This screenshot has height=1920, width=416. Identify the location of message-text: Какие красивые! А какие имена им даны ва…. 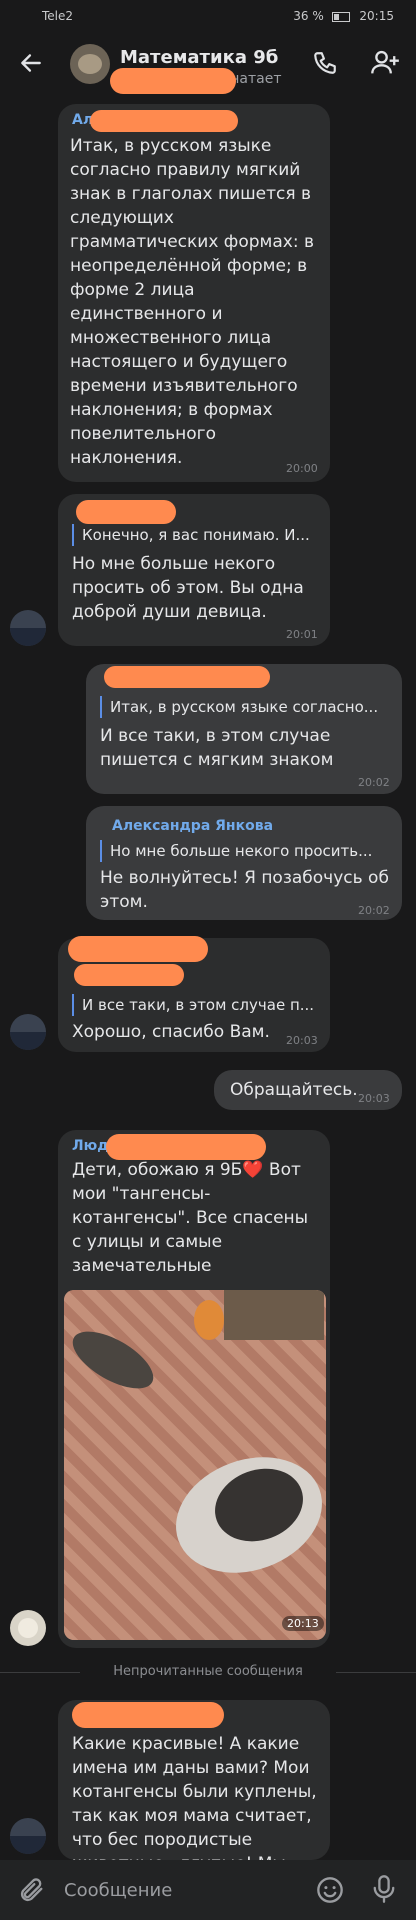
(194, 1797).